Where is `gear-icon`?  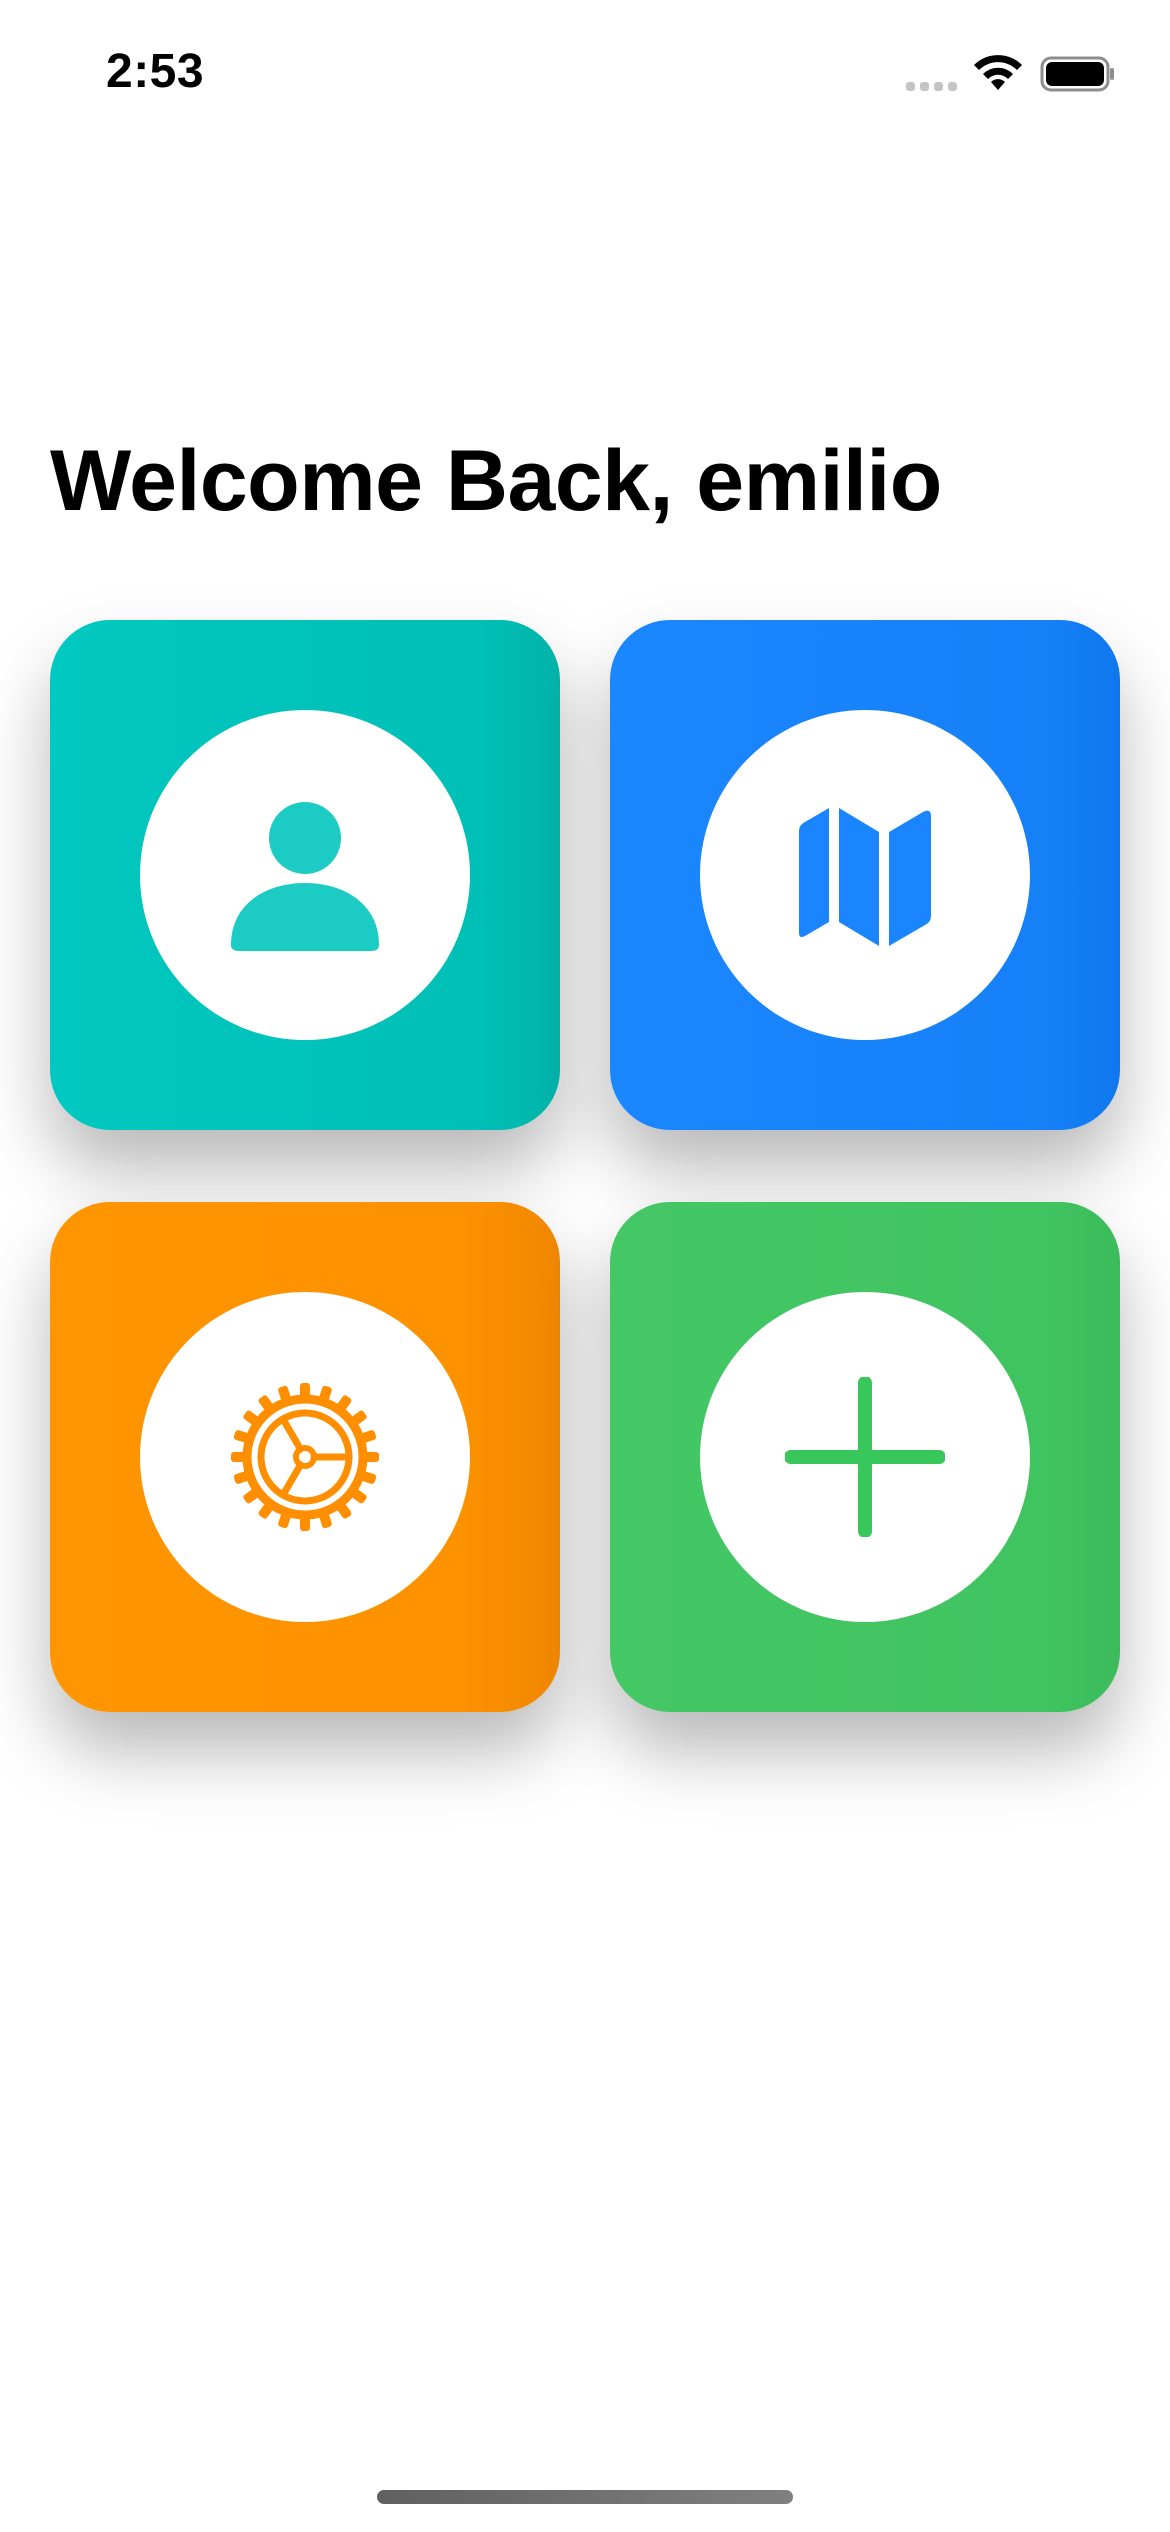
gear-icon is located at coordinates (305, 1457).